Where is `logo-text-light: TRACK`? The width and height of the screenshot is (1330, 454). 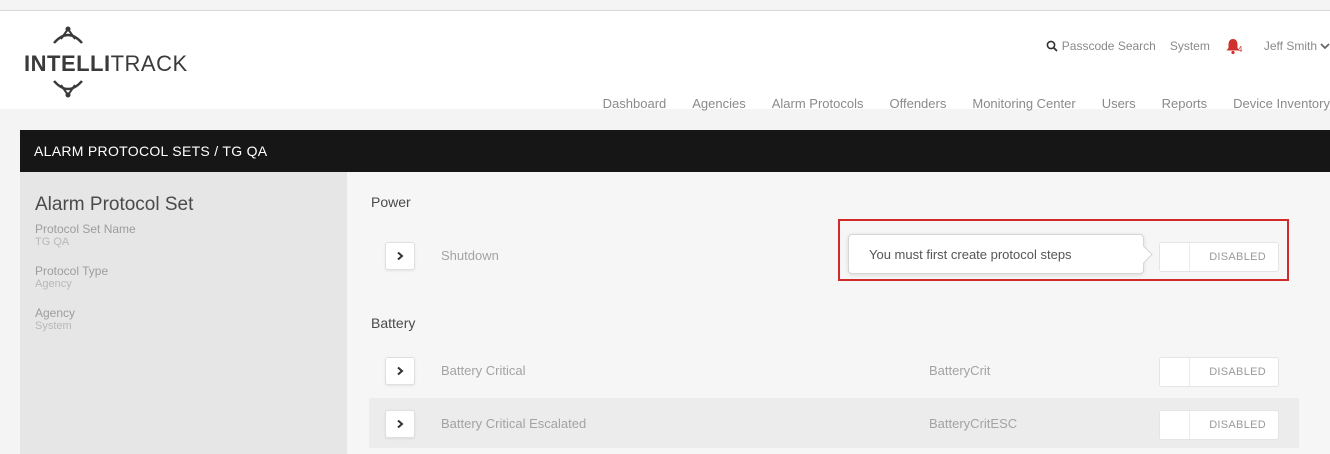
logo-text-light: TRACK is located at coordinates (149, 63).